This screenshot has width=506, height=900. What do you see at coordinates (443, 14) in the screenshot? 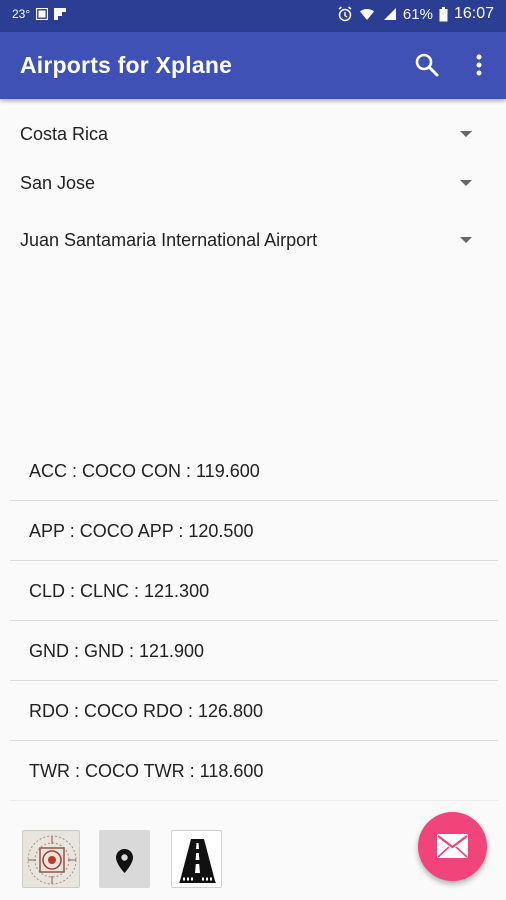
I see `battery-icon` at bounding box center [443, 14].